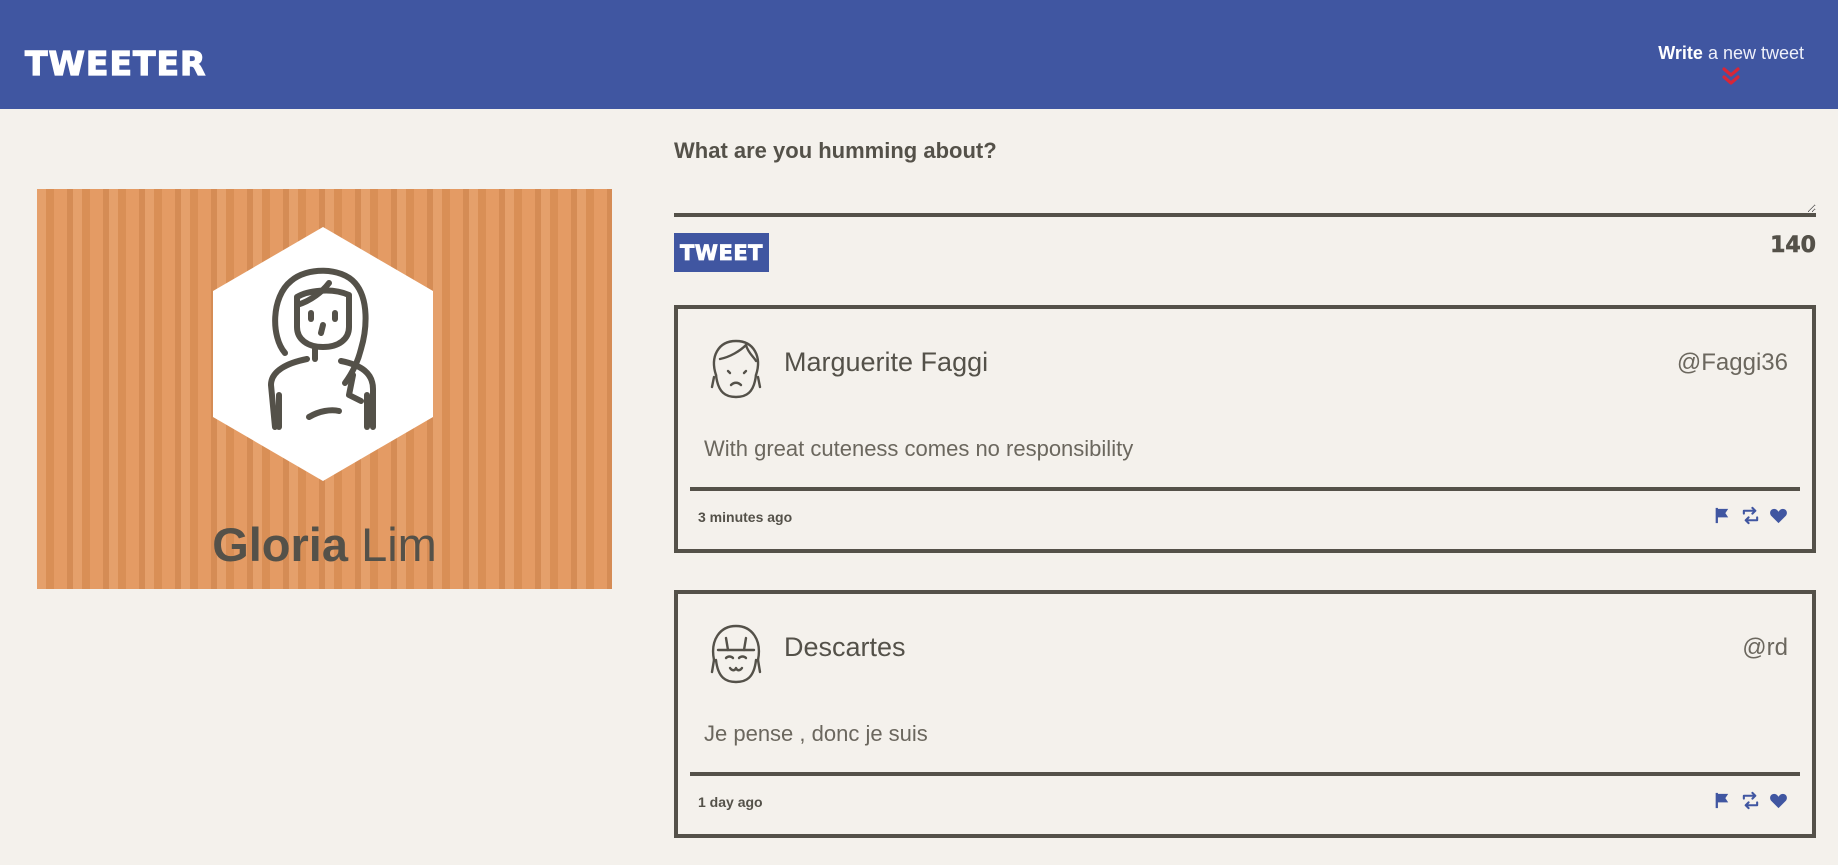 This screenshot has height=865, width=1838. Describe the element at coordinates (886, 362) in the screenshot. I see `tweet-author-name: Marguerite Faggi` at that location.